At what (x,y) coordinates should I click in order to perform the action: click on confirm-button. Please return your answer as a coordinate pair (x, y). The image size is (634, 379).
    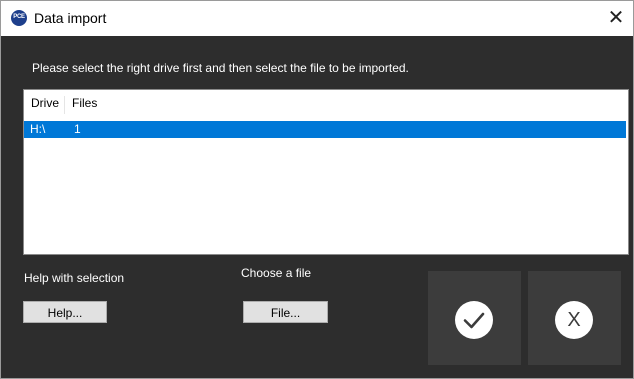
    Looking at the image, I should click on (474, 318).